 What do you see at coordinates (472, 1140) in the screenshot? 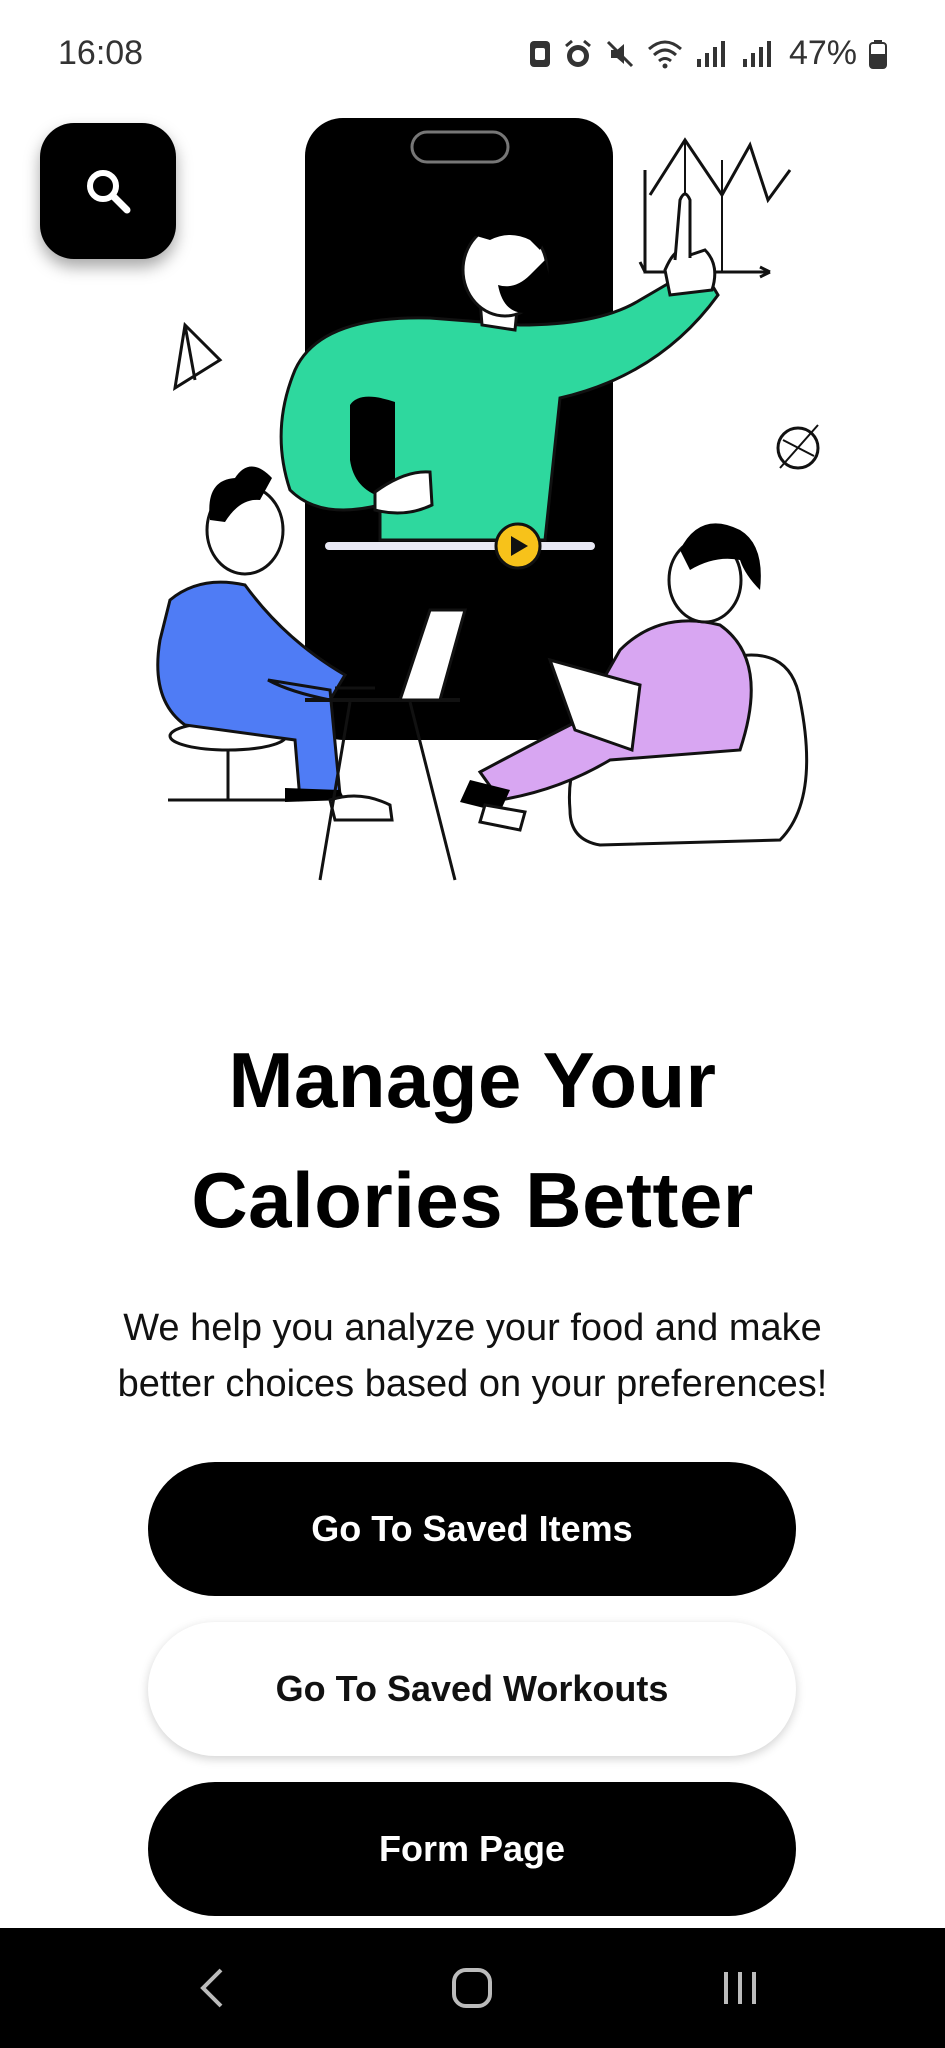
I see `page-title: Manage Your Calories Better` at bounding box center [472, 1140].